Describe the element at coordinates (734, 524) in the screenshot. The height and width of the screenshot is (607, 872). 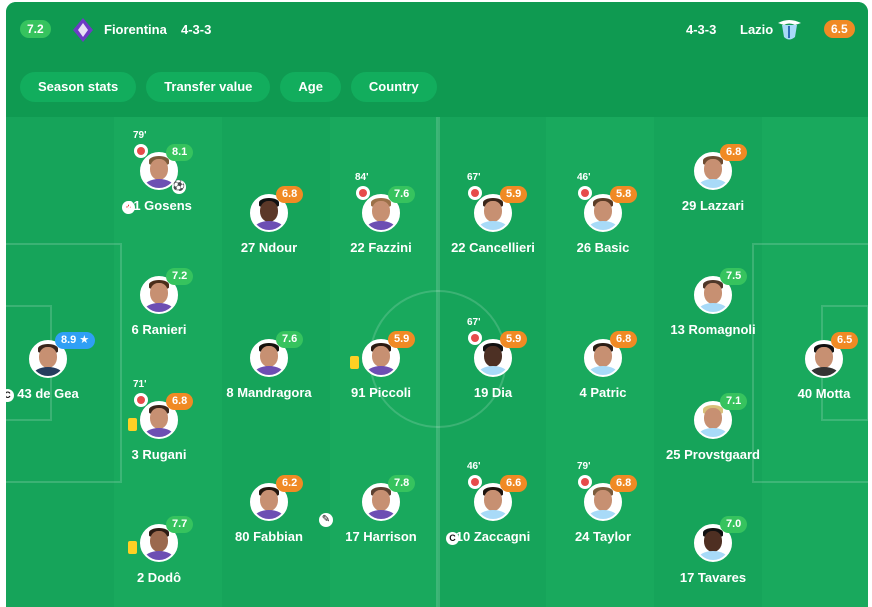
I see `player-rating: 7.0` at that location.